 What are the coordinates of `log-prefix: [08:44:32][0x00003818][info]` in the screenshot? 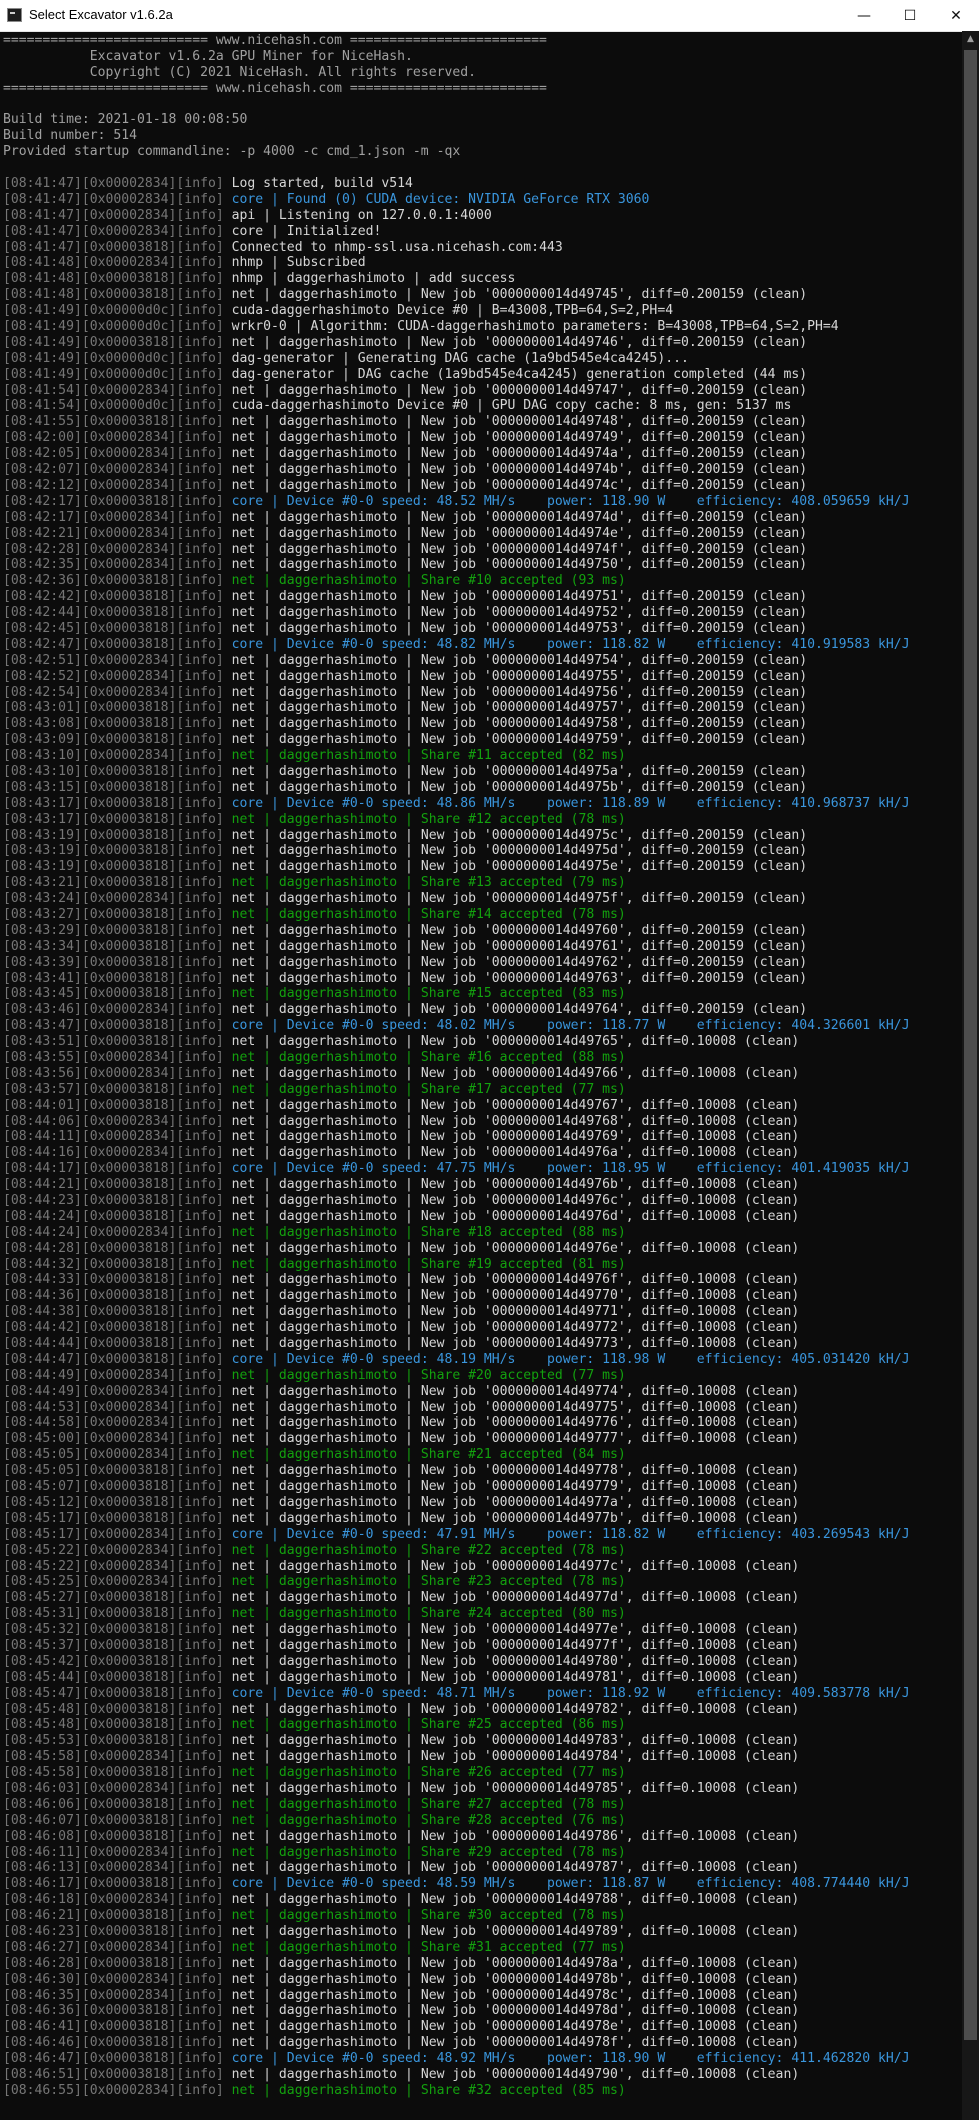 It's located at (117, 1264).